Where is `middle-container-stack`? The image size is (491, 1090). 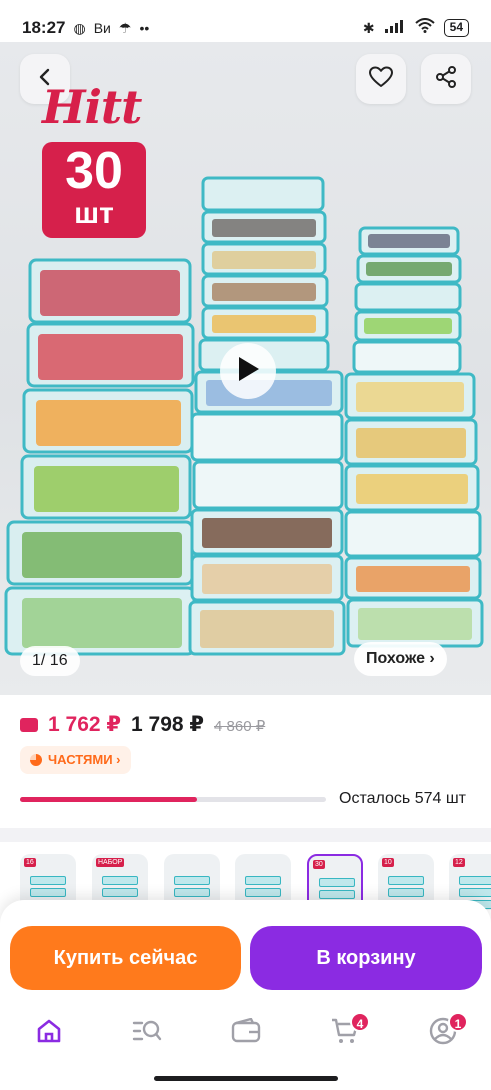
middle-container-stack is located at coordinates (267, 416).